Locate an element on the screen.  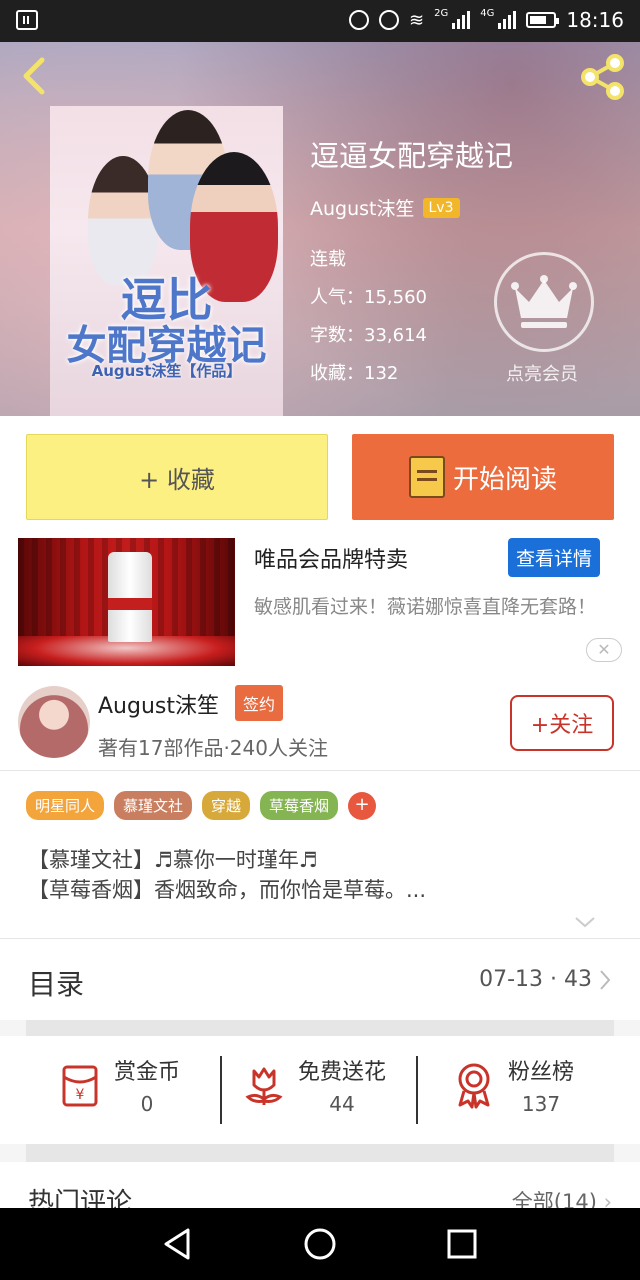
ad-description: 敏感肌看过来！薇诺娜惊喜直降无套路！ is located at coordinates (425, 607).